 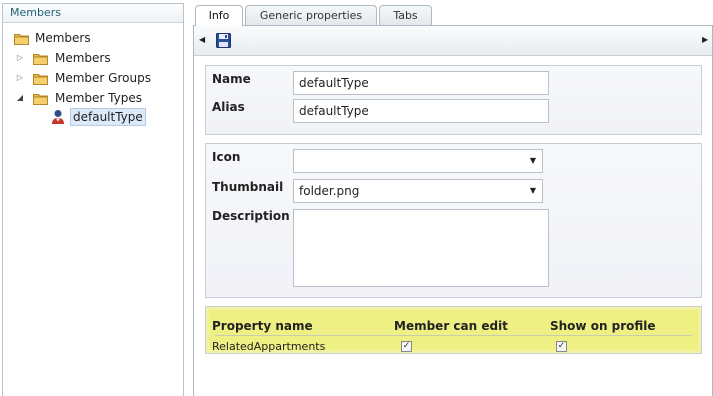 What do you see at coordinates (418, 161) in the screenshot?
I see `icon-select: ▼` at bounding box center [418, 161].